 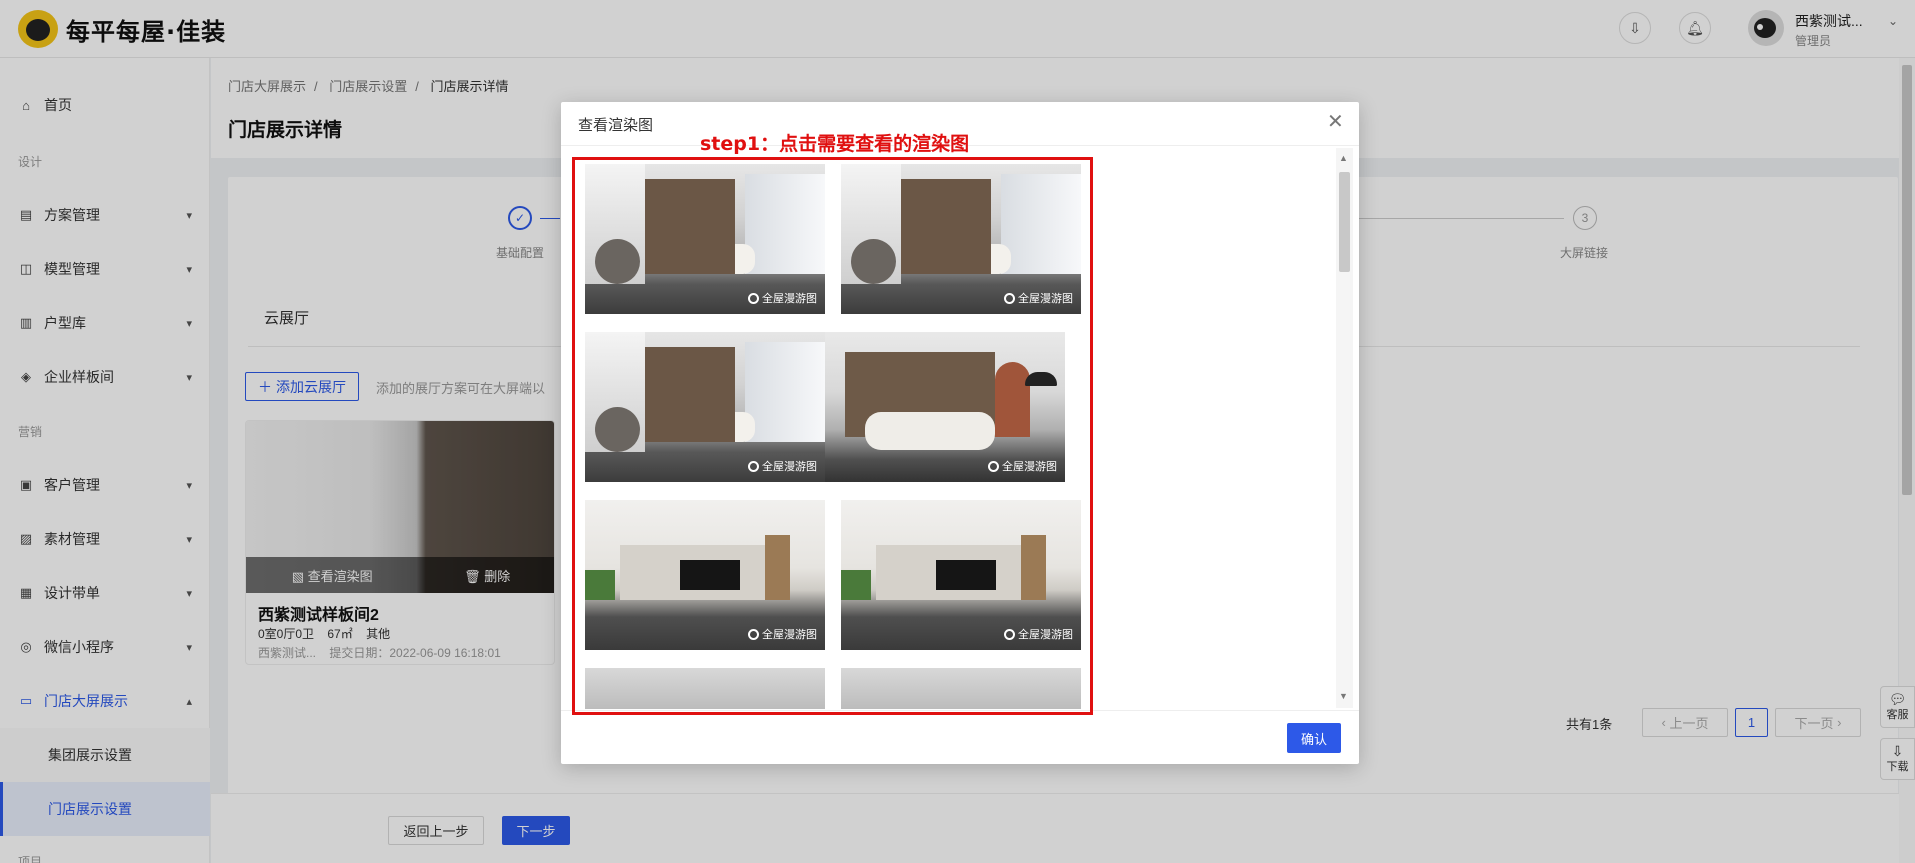 What do you see at coordinates (1344, 222) in the screenshot?
I see `modal-scrollbar-thumb` at bounding box center [1344, 222].